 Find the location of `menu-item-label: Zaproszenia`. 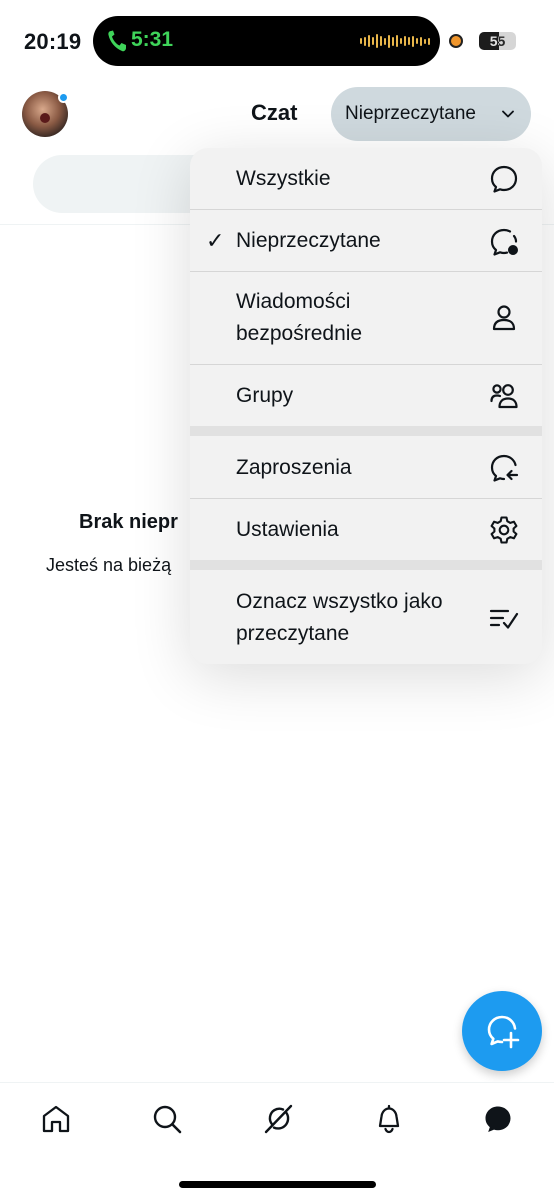

menu-item-label: Zaproszenia is located at coordinates (294, 467).